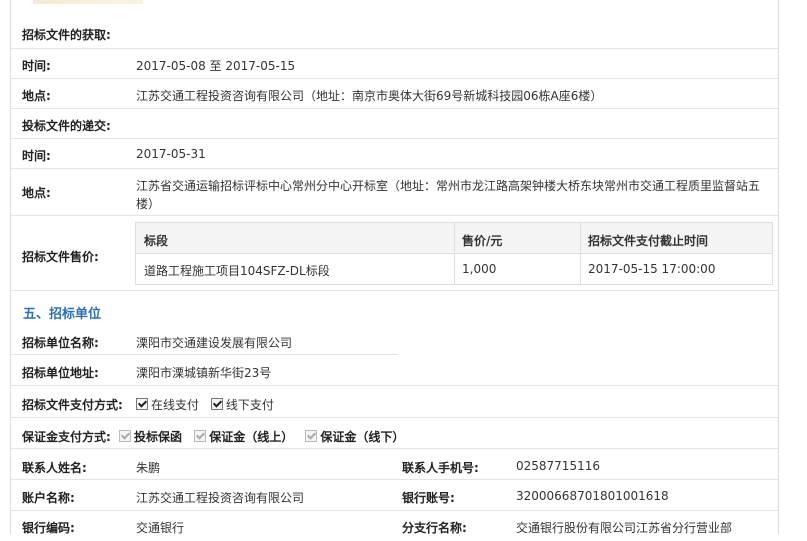 This screenshot has height=541, width=807. What do you see at coordinates (62, 314) in the screenshot?
I see `section5-title: 五、招标单位` at bounding box center [62, 314].